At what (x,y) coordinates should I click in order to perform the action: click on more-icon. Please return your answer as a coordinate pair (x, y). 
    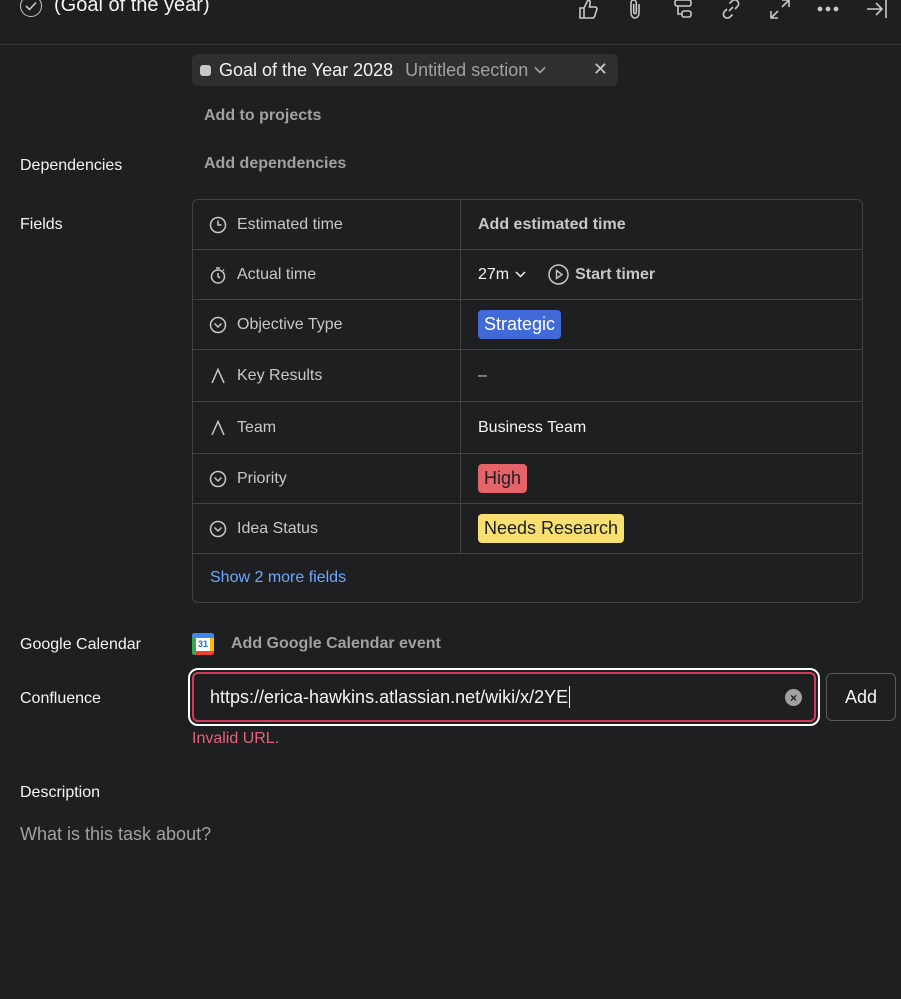
    Looking at the image, I should click on (828, 11).